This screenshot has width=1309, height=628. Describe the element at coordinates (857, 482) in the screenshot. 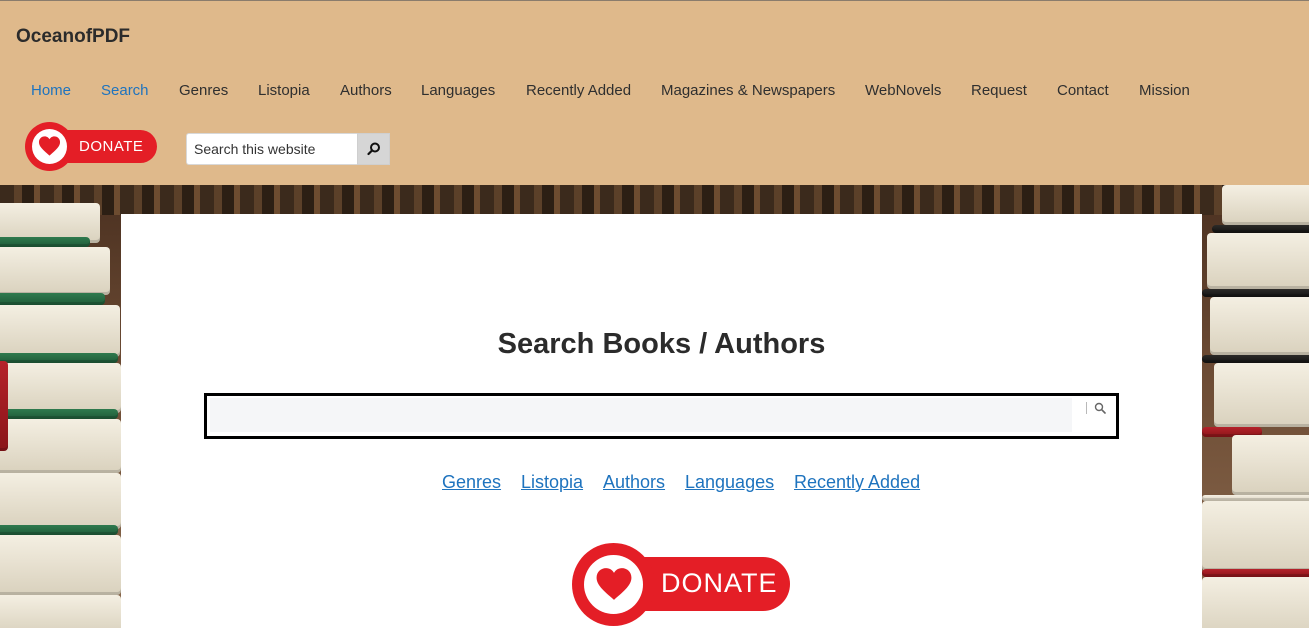

I see `link-recently-added: Recently Added` at that location.